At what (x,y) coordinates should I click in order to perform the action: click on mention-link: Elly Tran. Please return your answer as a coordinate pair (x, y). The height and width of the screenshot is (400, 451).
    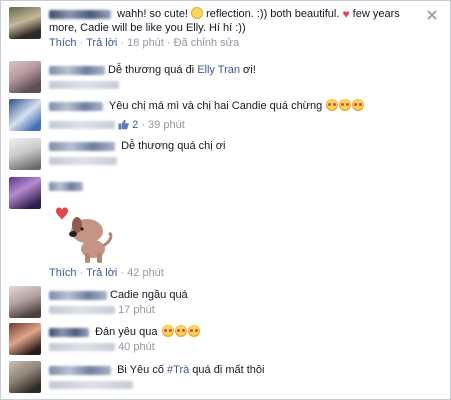
    Looking at the image, I should click on (218, 70).